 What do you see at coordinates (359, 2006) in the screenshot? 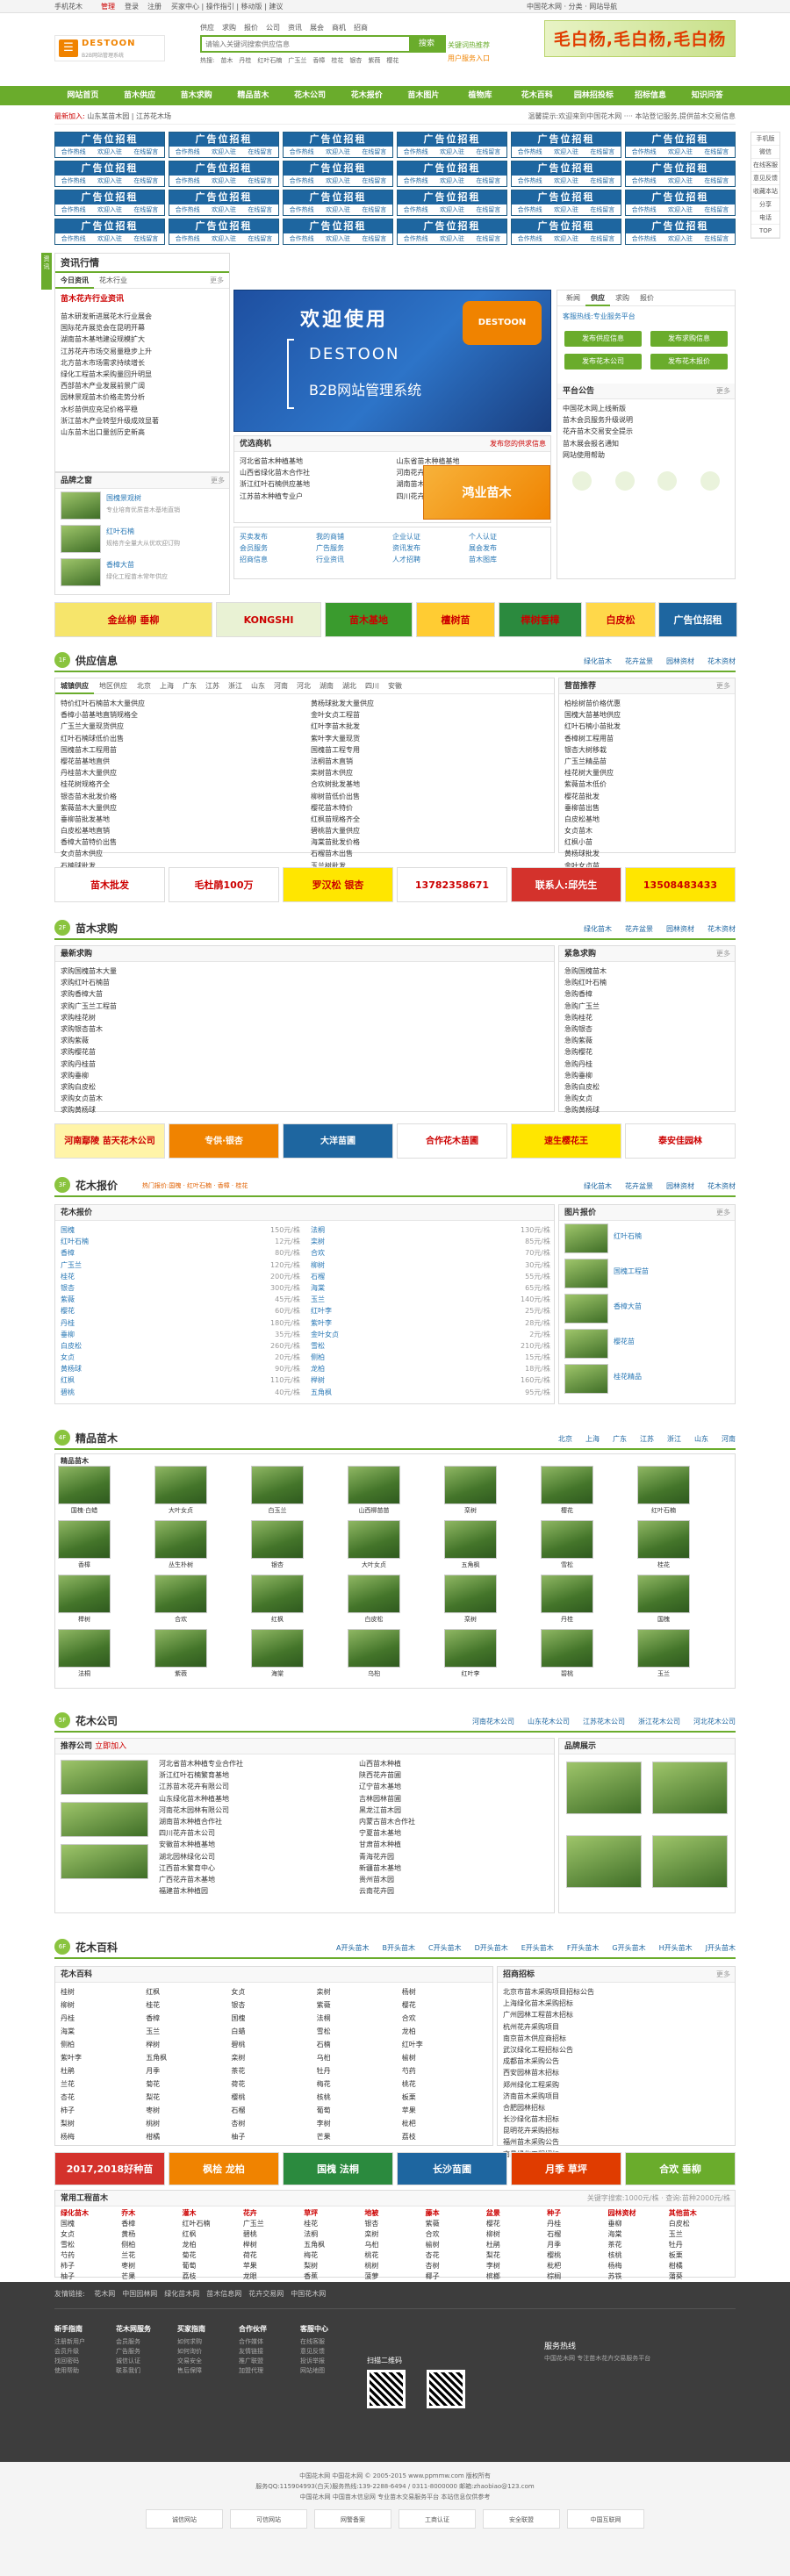
I see `baike-item: 紫薇` at bounding box center [359, 2006].